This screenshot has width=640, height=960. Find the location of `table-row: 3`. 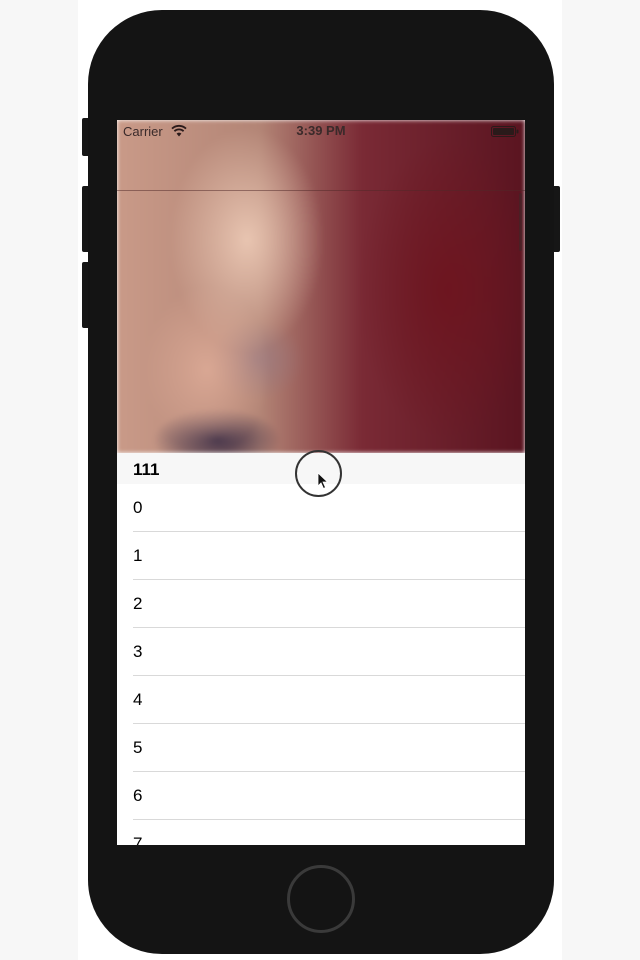

table-row: 3 is located at coordinates (321, 652).